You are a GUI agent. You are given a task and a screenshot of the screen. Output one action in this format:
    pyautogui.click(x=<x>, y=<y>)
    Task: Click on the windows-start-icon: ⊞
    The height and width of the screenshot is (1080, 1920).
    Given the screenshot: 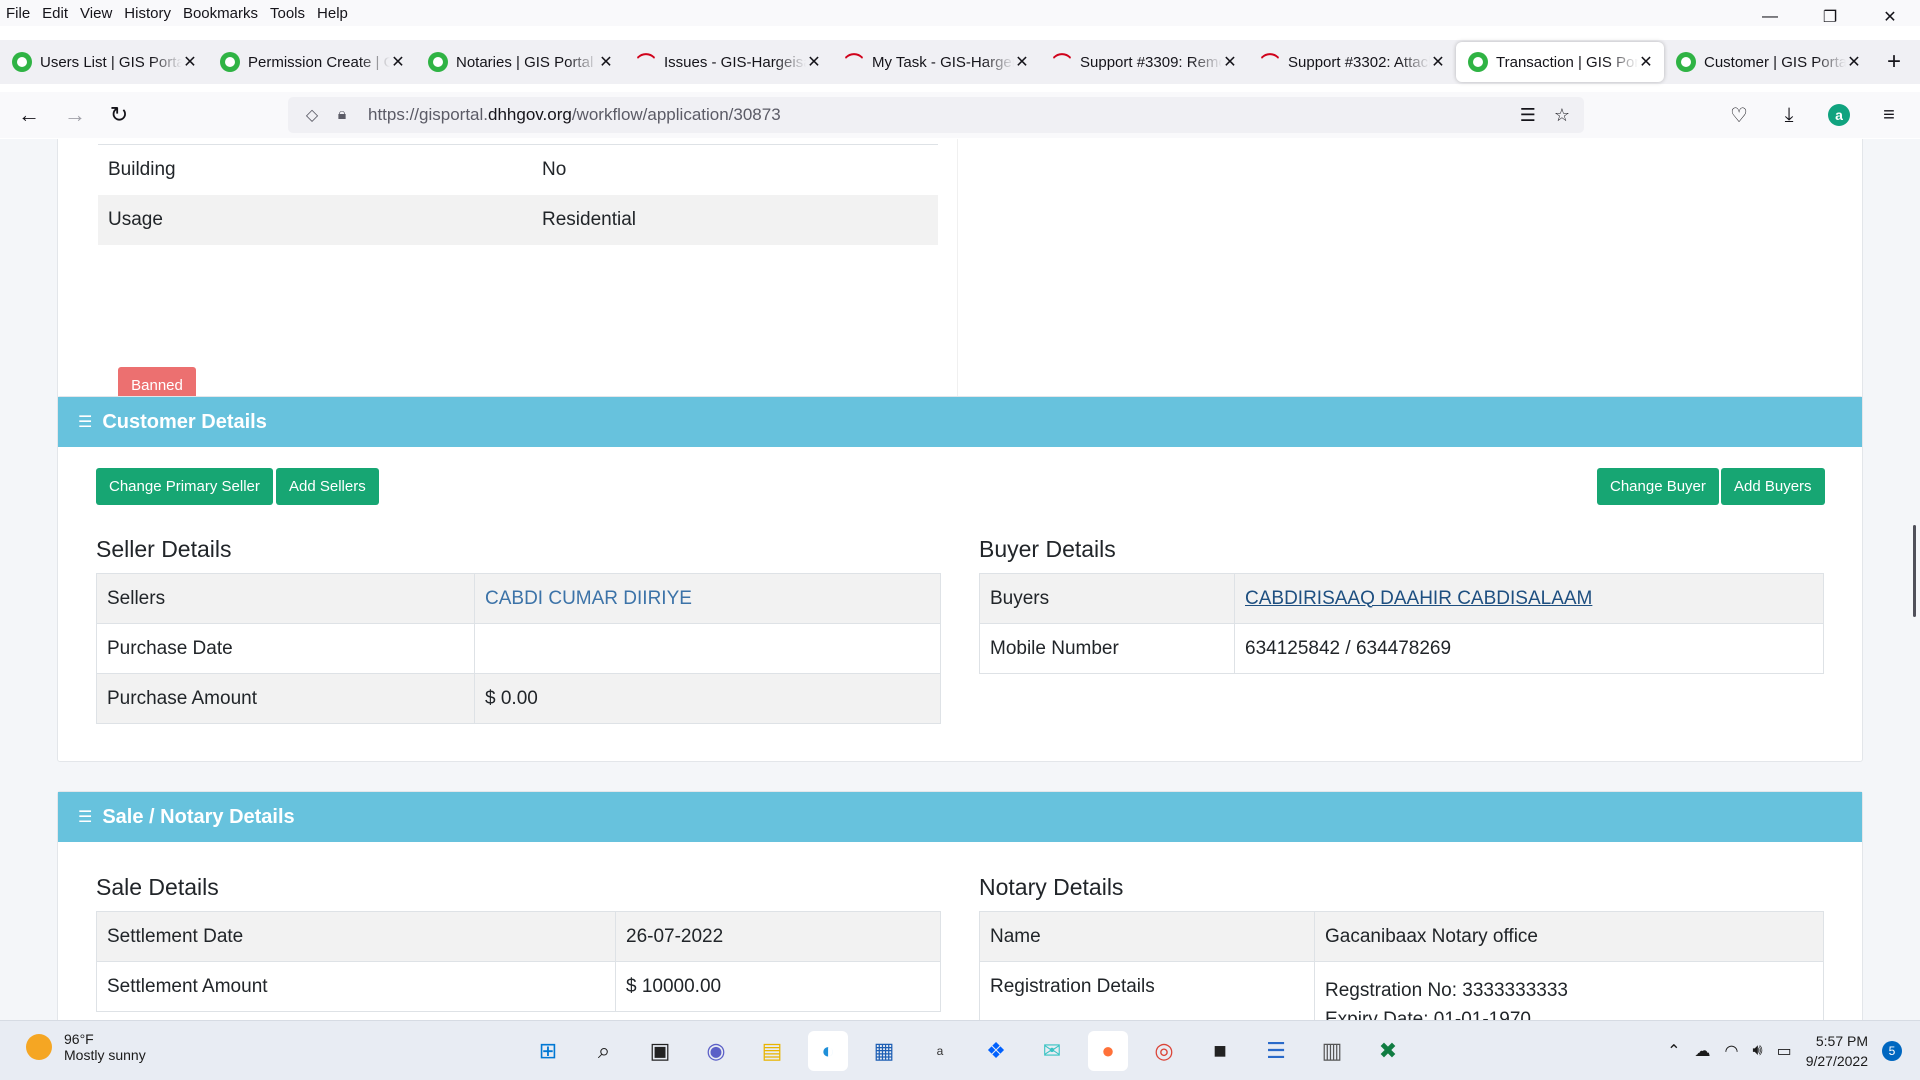 What is the action you would take?
    pyautogui.click(x=548, y=1051)
    